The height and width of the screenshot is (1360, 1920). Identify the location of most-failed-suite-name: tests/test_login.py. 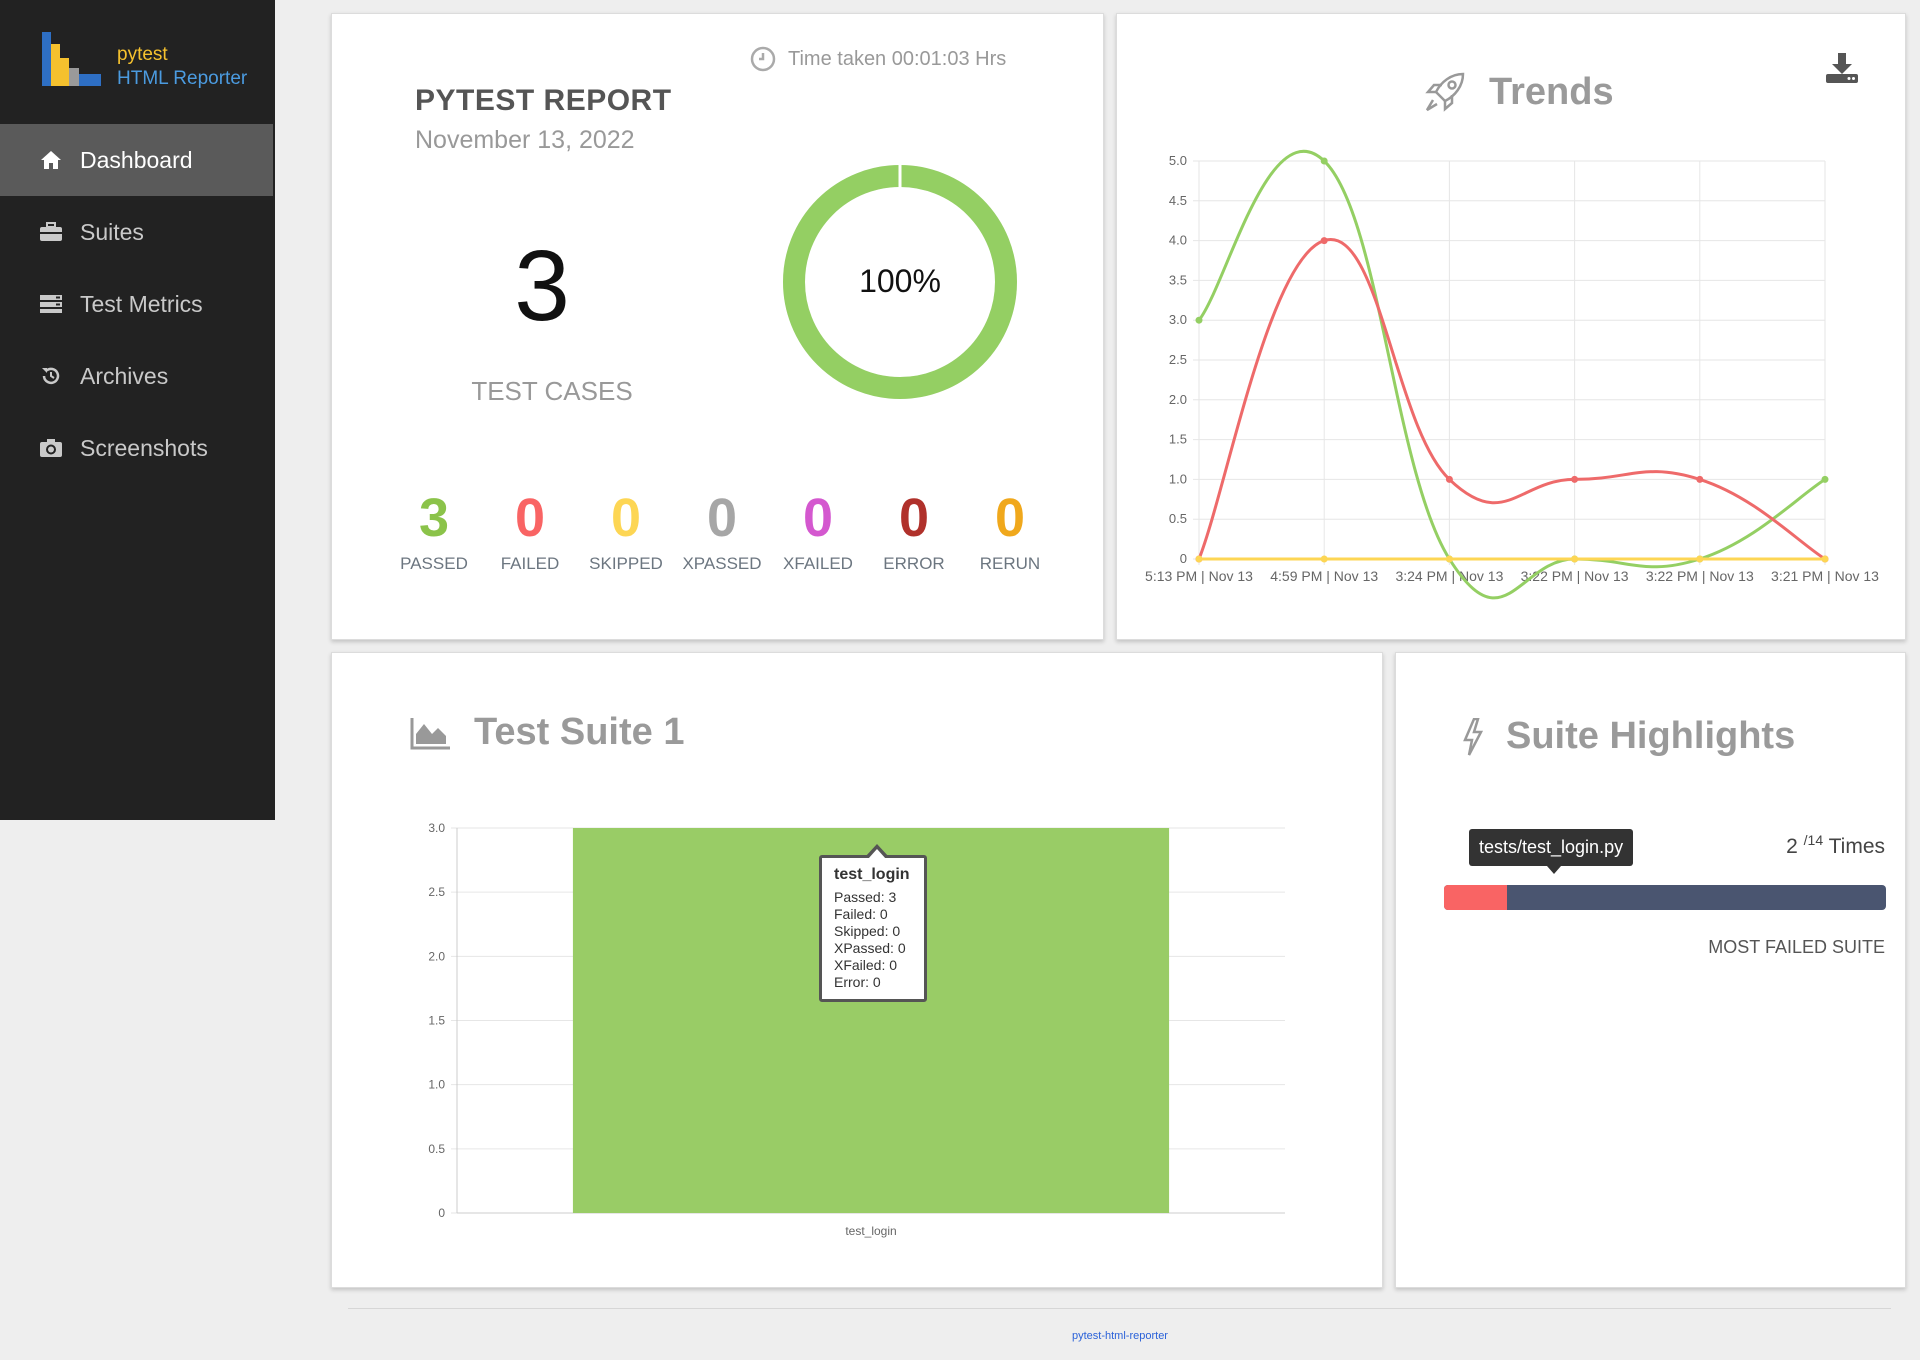
(1551, 851).